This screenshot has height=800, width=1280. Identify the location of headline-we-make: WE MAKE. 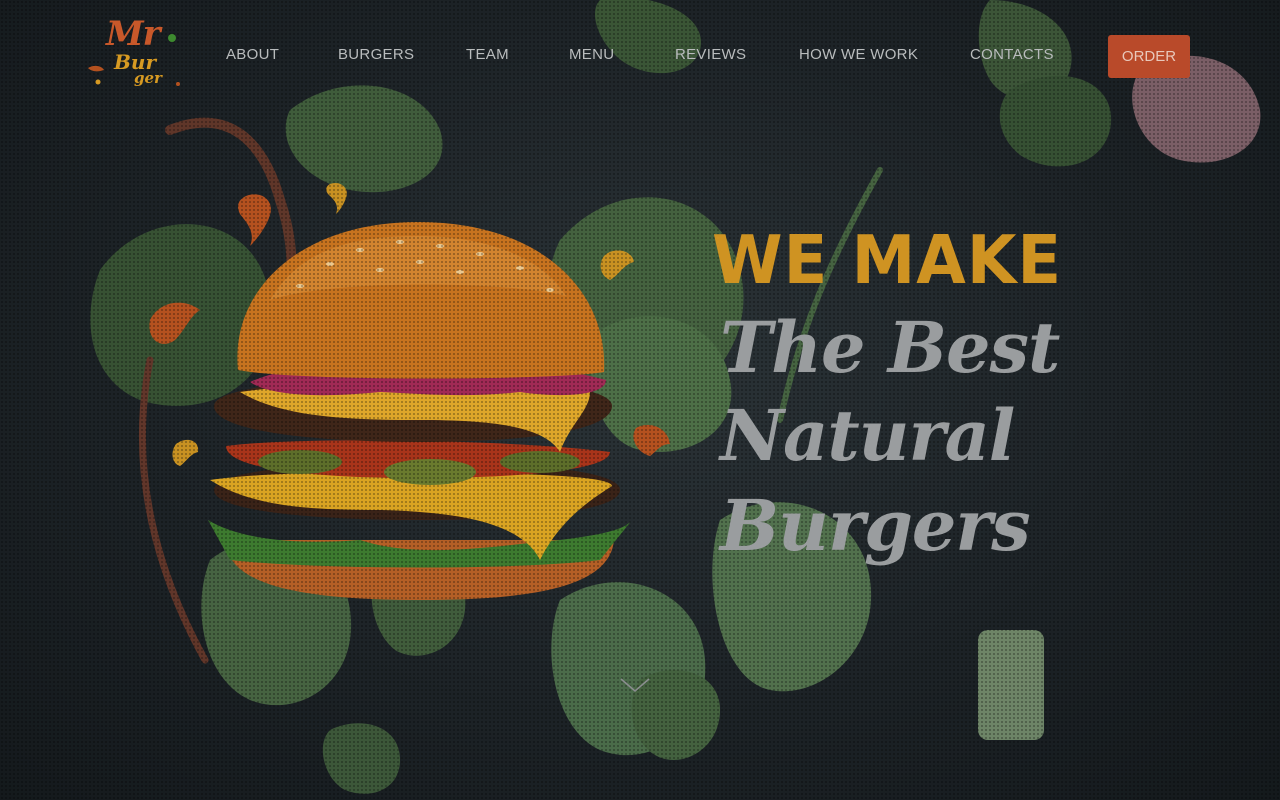
(887, 261).